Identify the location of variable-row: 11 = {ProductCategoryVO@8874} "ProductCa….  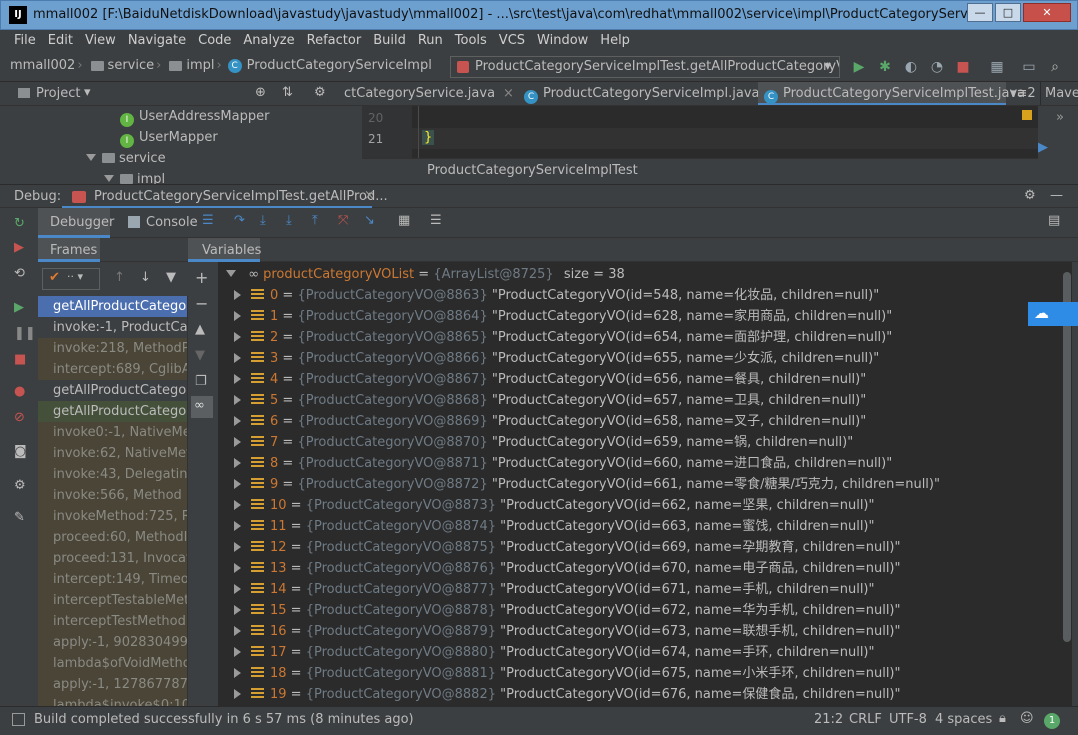
(641, 526).